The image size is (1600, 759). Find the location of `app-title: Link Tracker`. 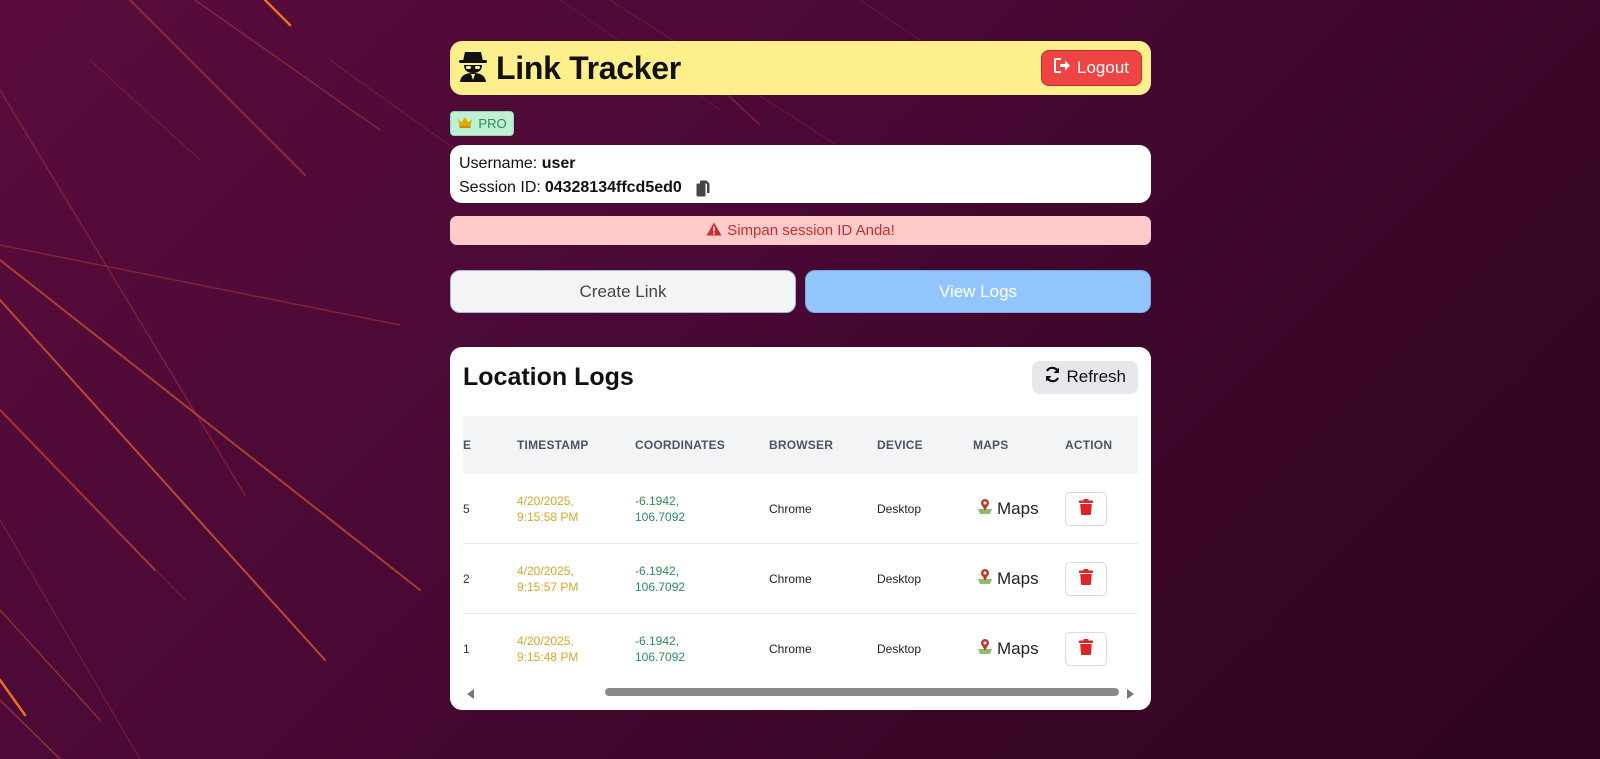

app-title: Link Tracker is located at coordinates (588, 67).